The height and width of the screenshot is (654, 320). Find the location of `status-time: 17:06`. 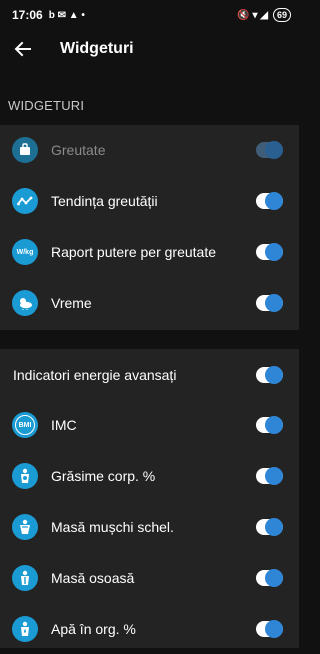

status-time: 17:06 is located at coordinates (27, 15).